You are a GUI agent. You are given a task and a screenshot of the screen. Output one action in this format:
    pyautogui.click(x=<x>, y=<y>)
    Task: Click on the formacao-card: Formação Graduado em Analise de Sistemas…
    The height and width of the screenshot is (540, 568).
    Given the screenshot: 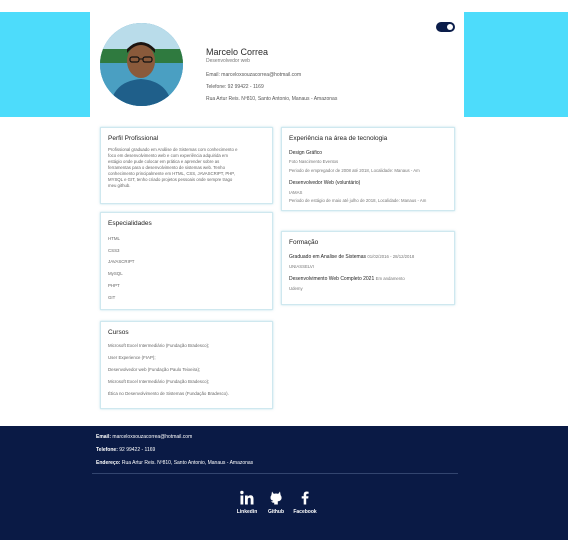 What is the action you would take?
    pyautogui.click(x=368, y=268)
    